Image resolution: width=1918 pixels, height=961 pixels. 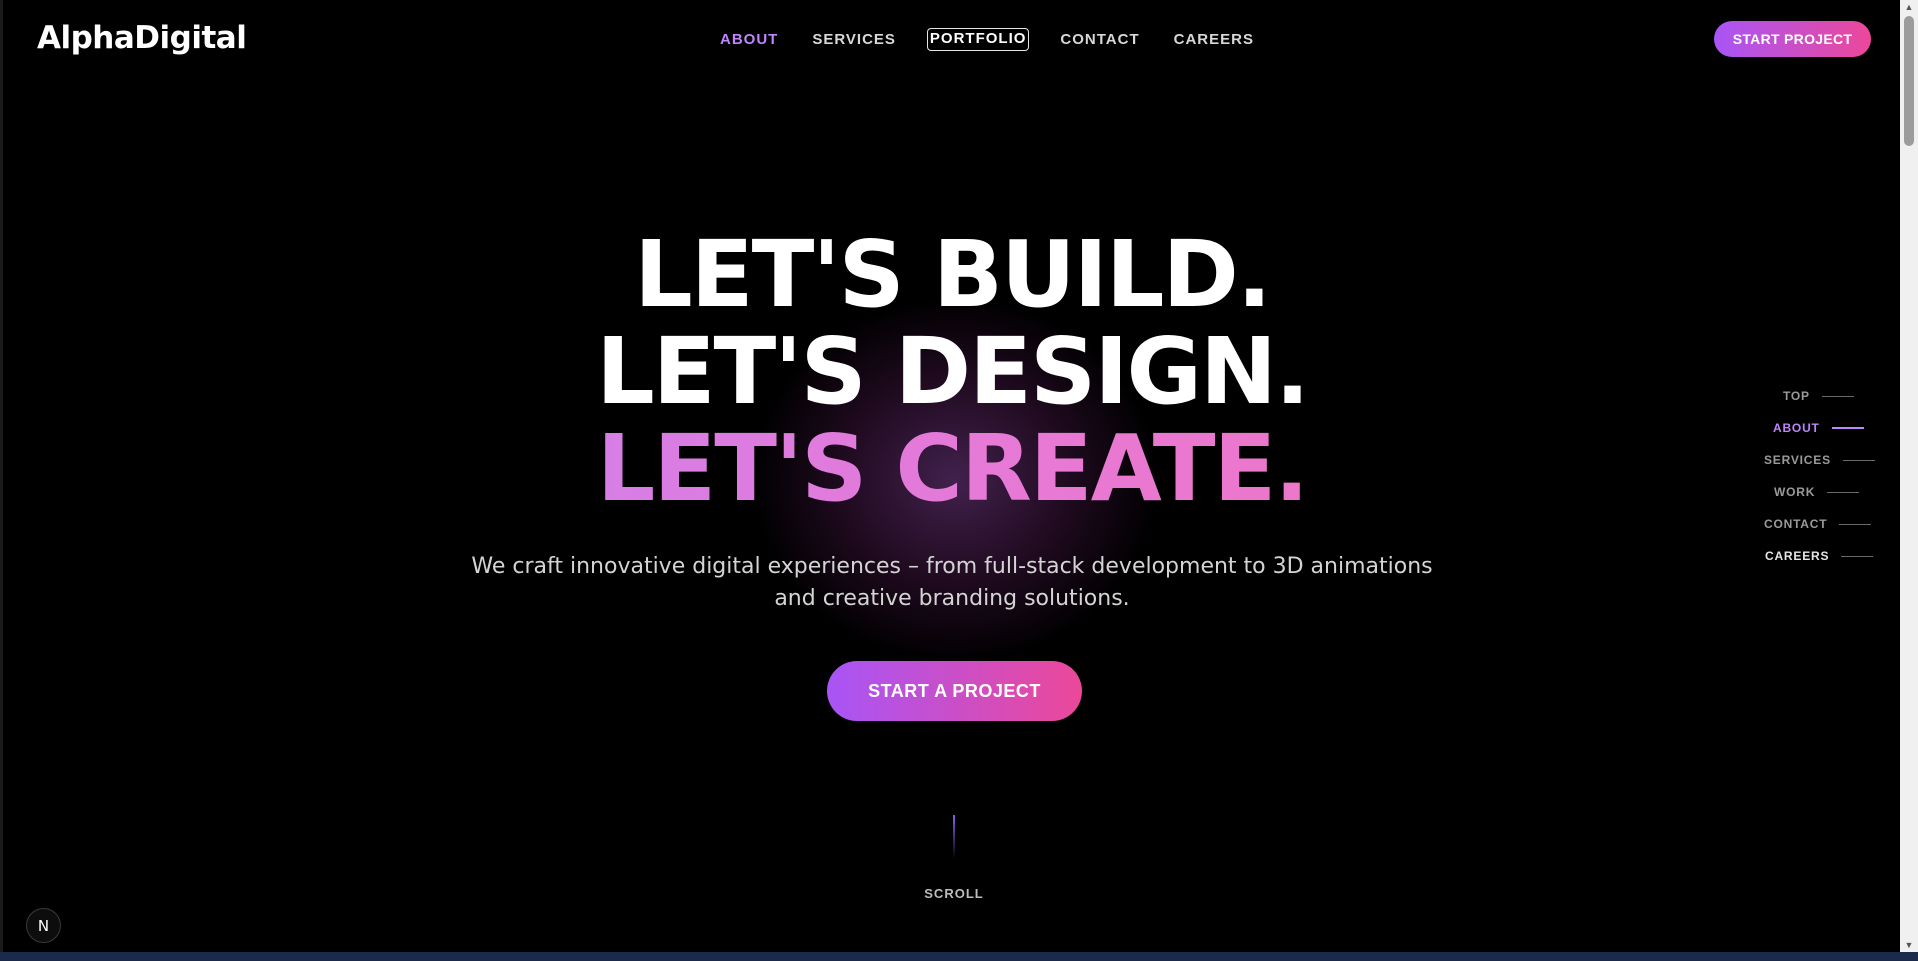 I want to click on nav-about: ABOUT, so click(x=749, y=39).